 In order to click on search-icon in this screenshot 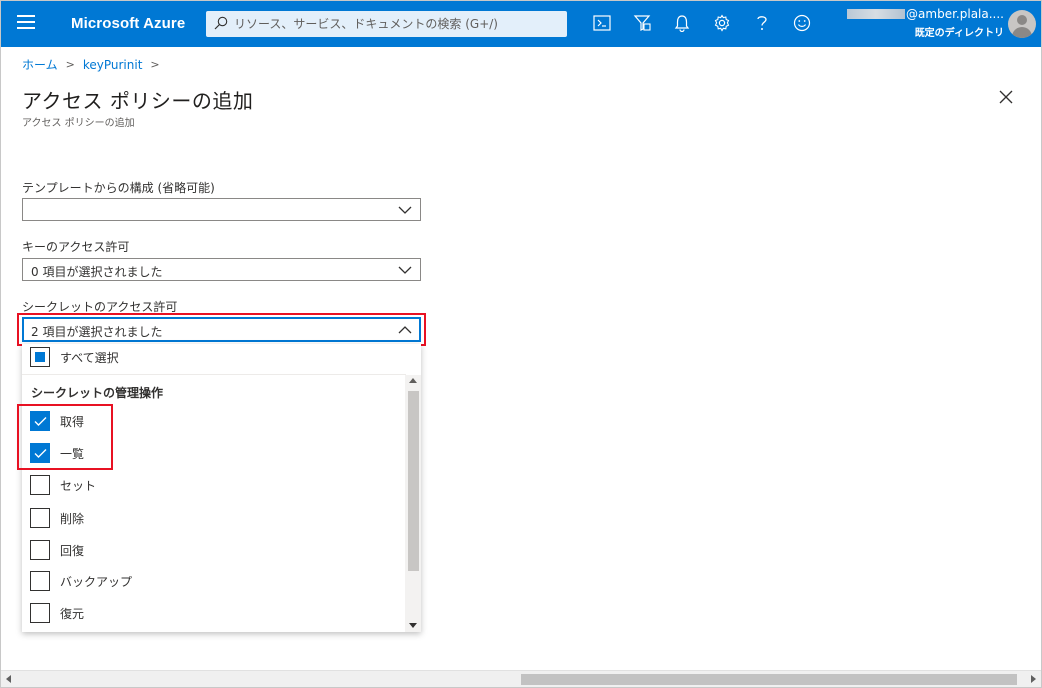, I will do `click(221, 23)`.